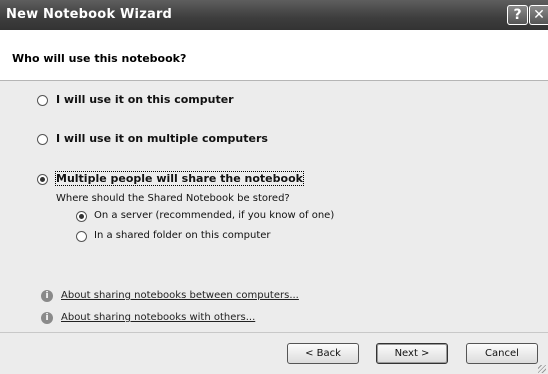  I want to click on next-button: Next >, so click(412, 353).